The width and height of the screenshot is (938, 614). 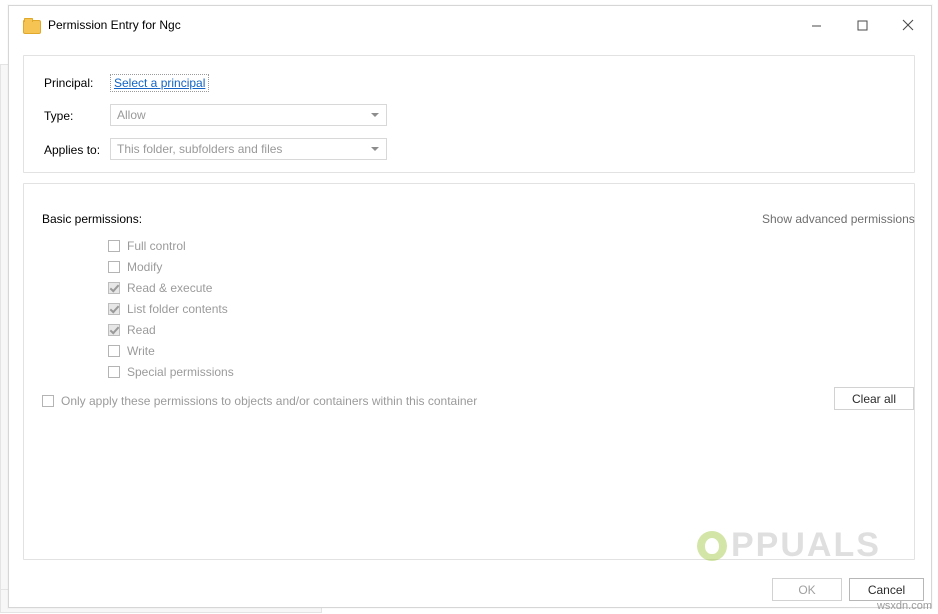 I want to click on permission-row: Modify, so click(x=171, y=266).